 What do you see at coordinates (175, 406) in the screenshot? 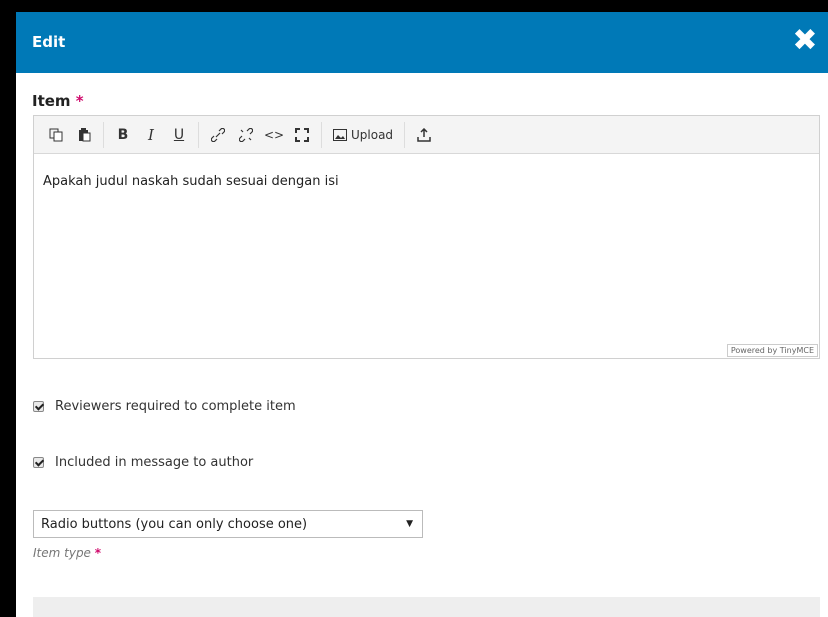
I see `reviewers-required-label: Reviewers required to complete item` at bounding box center [175, 406].